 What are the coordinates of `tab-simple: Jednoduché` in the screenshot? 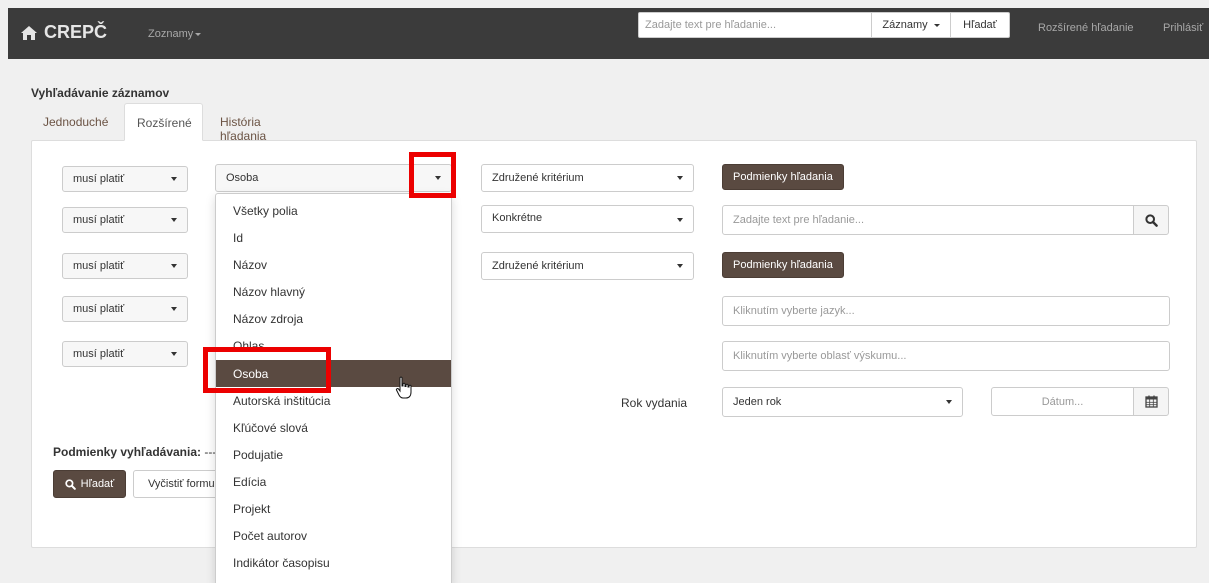 It's located at (75, 122).